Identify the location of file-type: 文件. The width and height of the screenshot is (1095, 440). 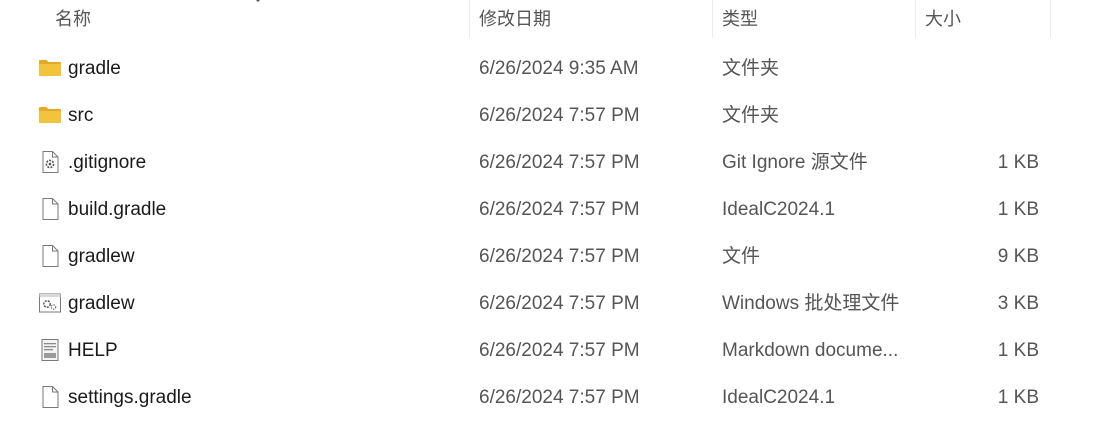
(741, 256).